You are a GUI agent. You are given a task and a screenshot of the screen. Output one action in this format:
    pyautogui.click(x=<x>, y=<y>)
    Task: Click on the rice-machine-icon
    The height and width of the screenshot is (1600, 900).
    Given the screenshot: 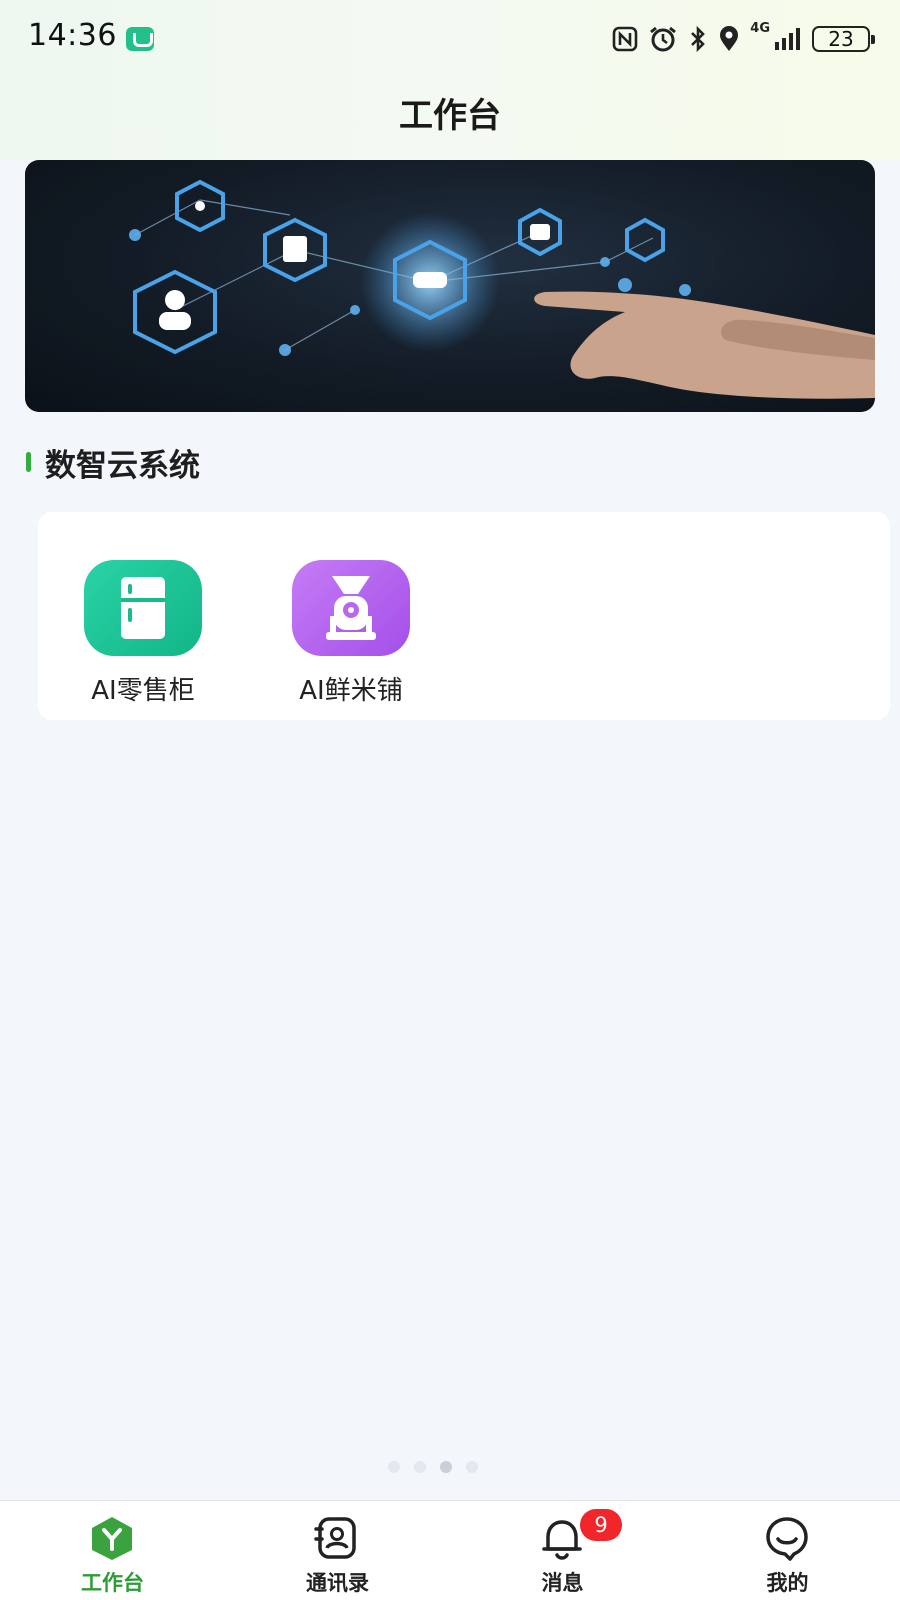 What is the action you would take?
    pyautogui.click(x=351, y=608)
    